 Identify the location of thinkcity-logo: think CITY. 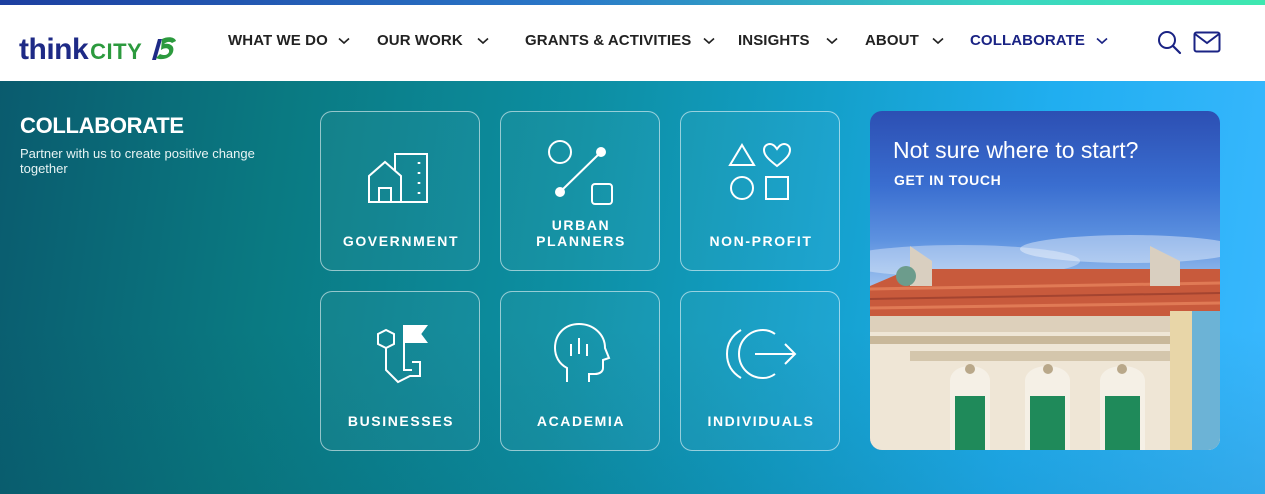
(98, 45).